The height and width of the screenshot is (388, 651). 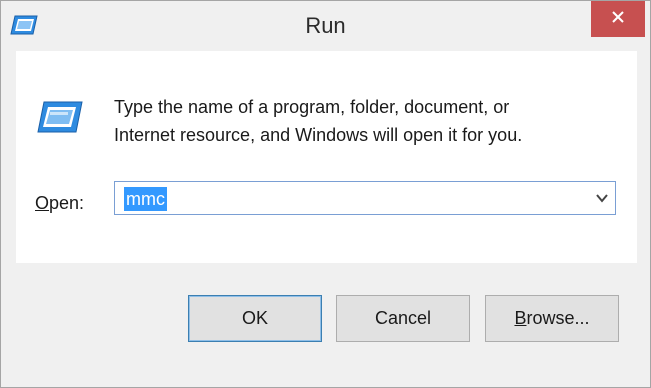 I want to click on open-label-accelerator: O, so click(x=42, y=203).